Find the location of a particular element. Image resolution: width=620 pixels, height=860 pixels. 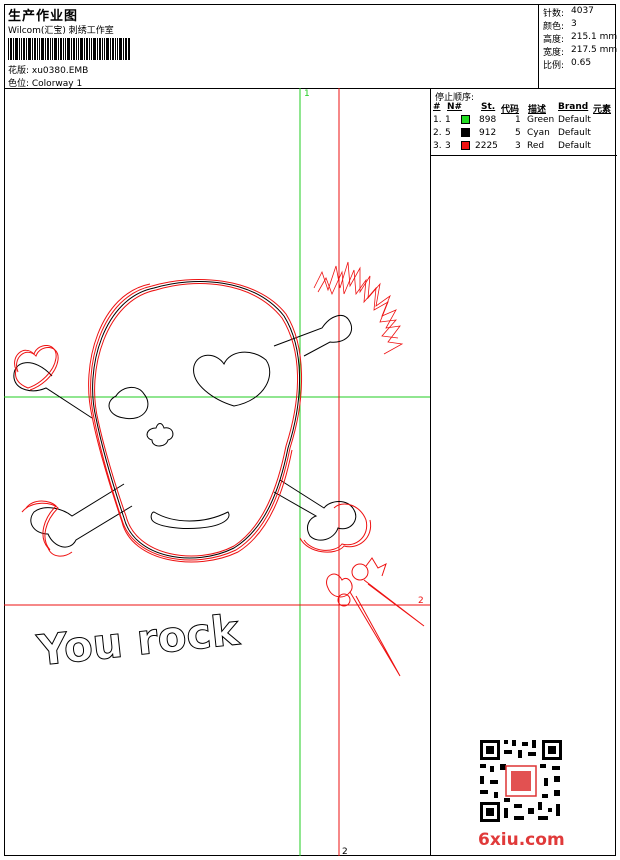

needle-number: 3 is located at coordinates (448, 146).